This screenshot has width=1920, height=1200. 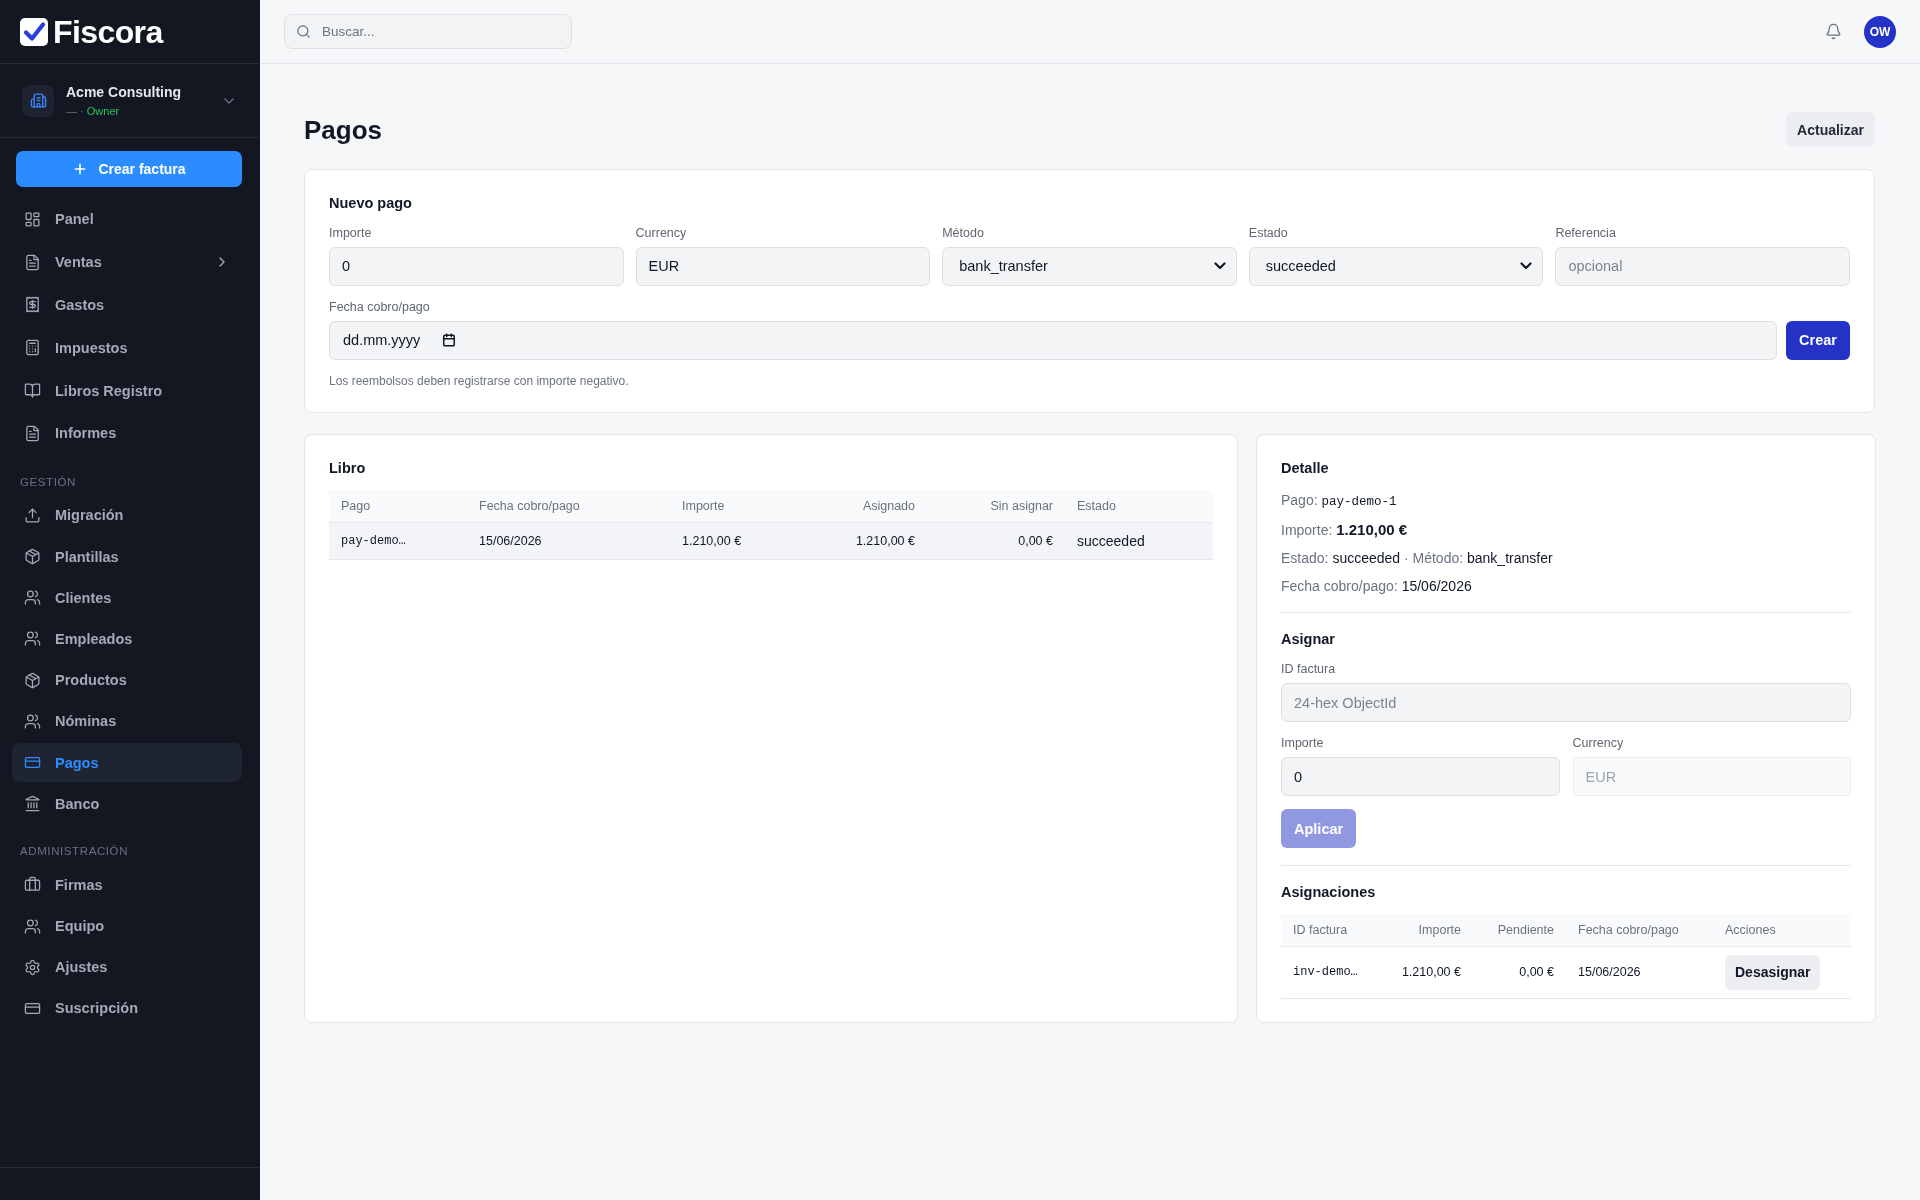 What do you see at coordinates (127, 721) in the screenshot?
I see `sidebar-item: Nóminas` at bounding box center [127, 721].